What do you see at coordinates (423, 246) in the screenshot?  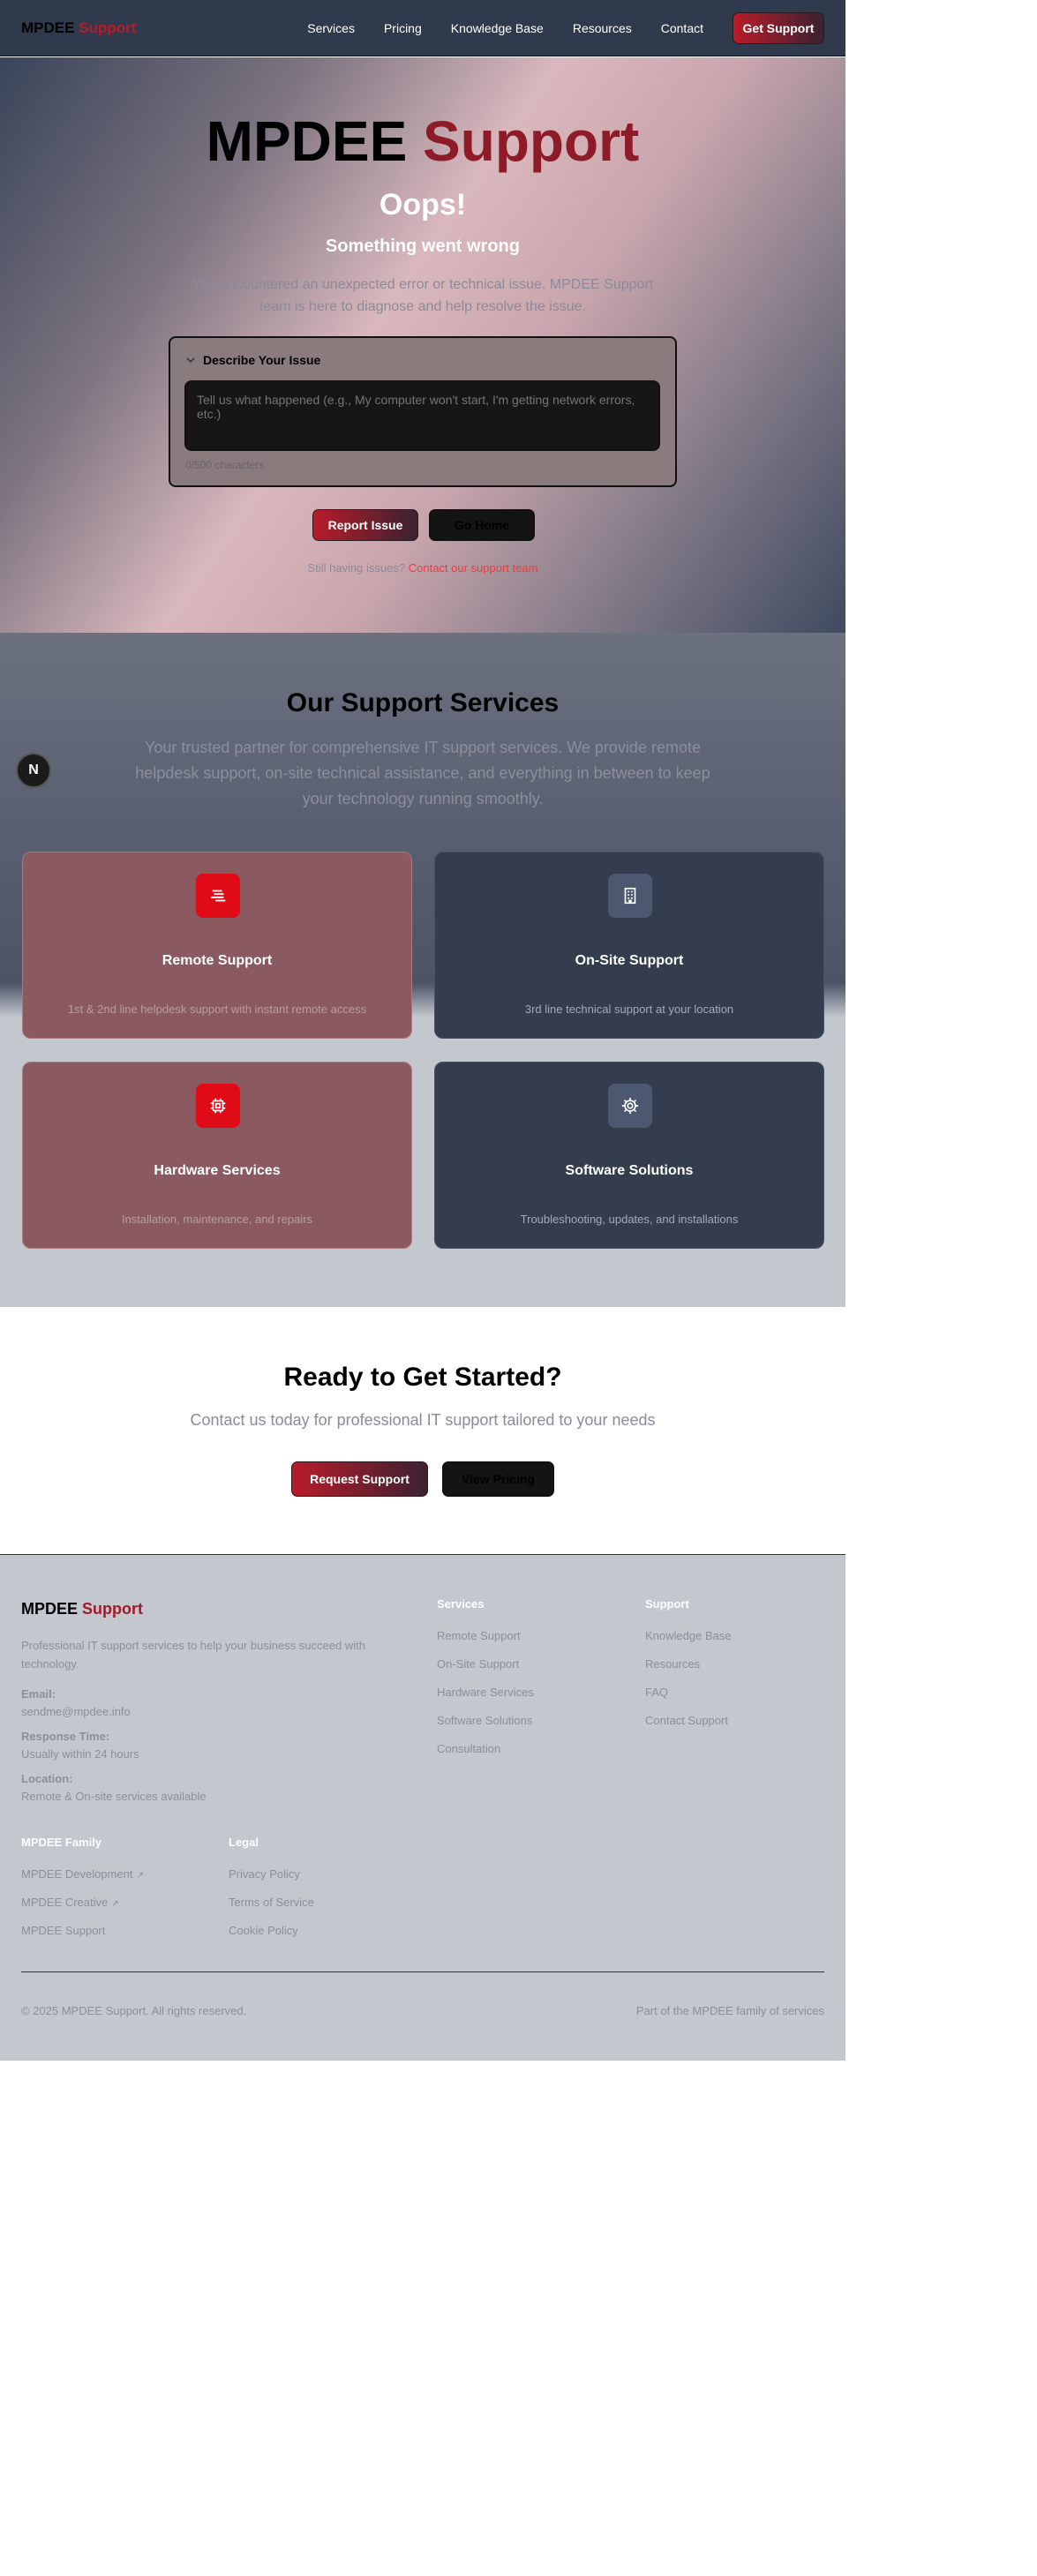 I see `error-subtitle: Something went wrong` at bounding box center [423, 246].